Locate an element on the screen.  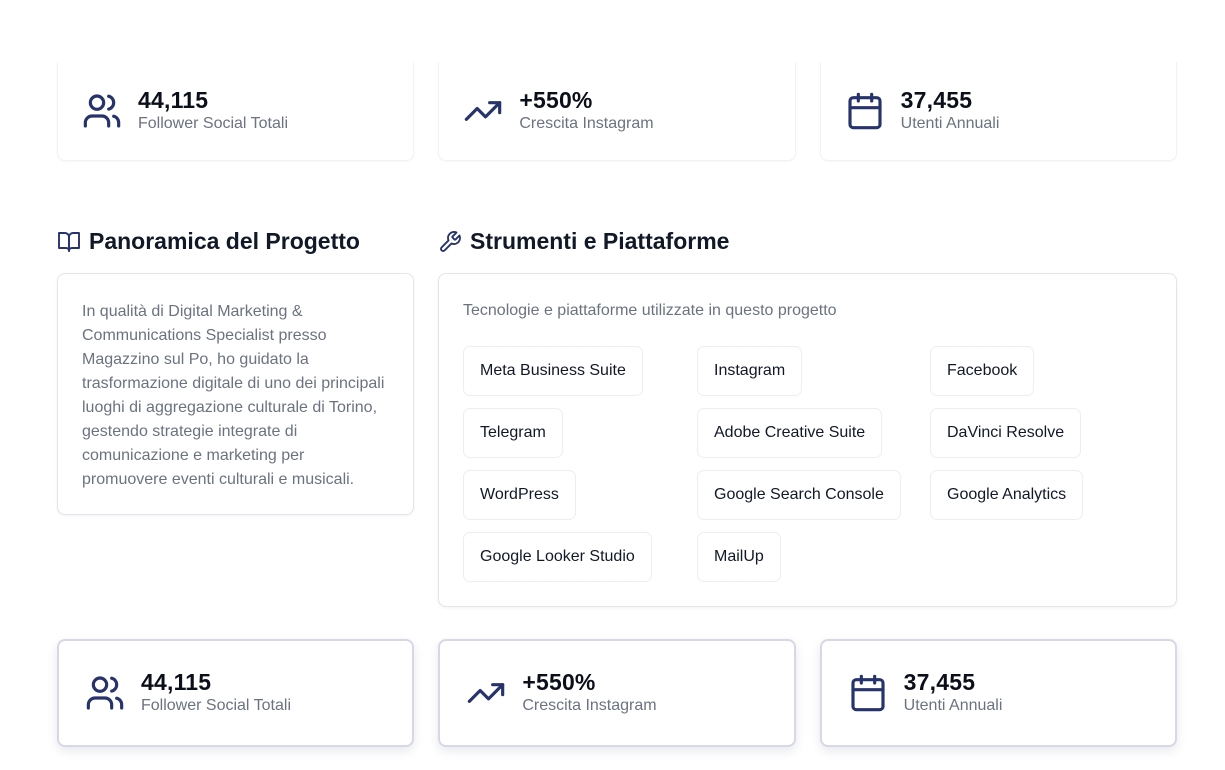
tools-heading: Strumenti e Piattaforme is located at coordinates (583, 241).